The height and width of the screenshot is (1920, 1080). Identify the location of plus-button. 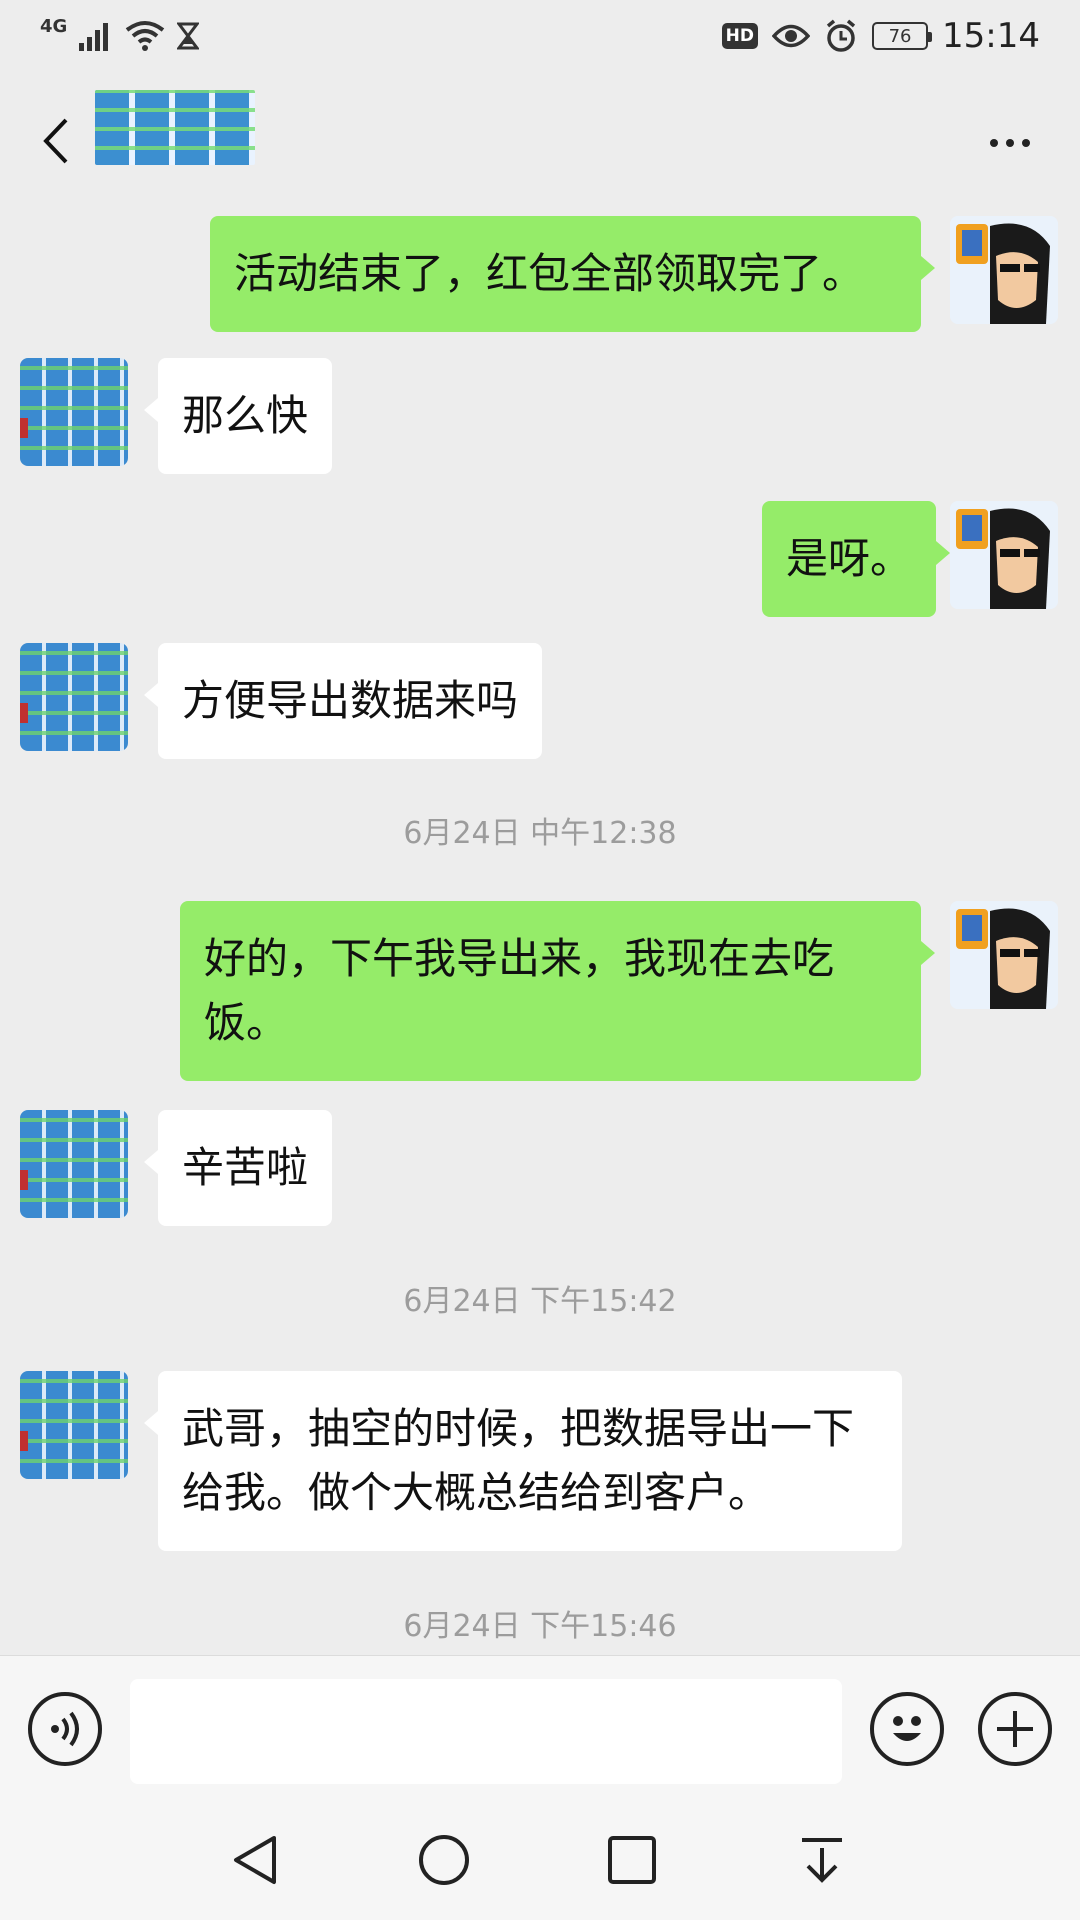
(1015, 1729).